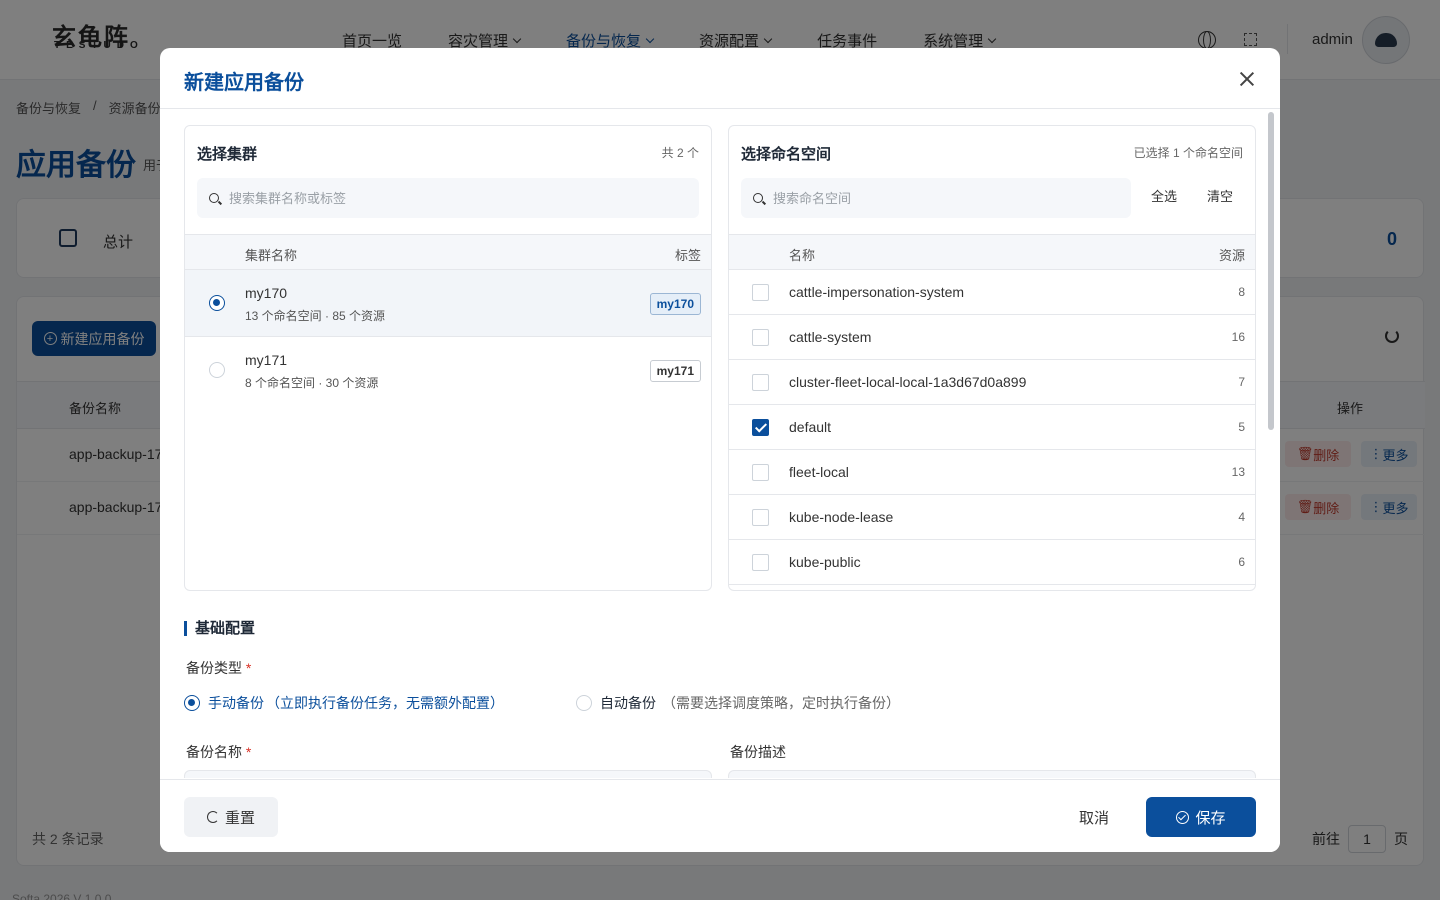  I want to click on close-icon, so click(1247, 79).